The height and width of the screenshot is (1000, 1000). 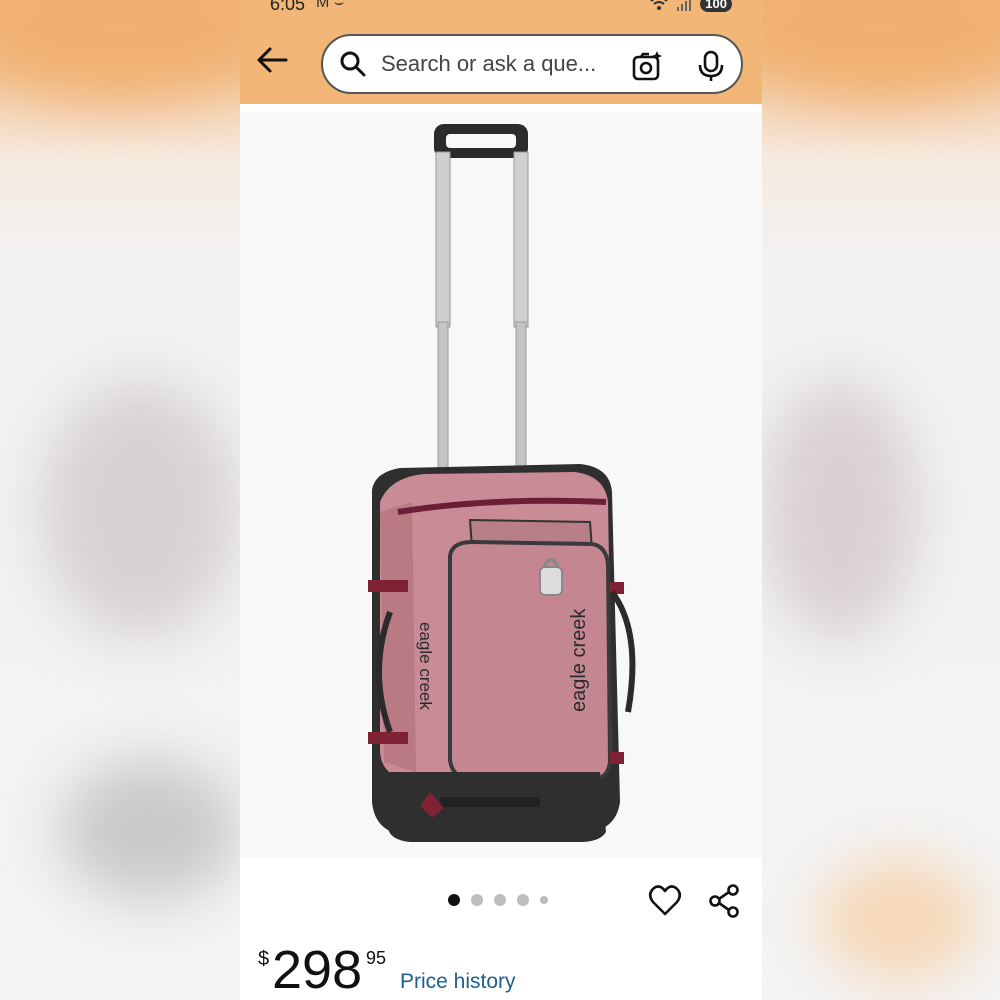 I want to click on search-input, so click(x=501, y=64).